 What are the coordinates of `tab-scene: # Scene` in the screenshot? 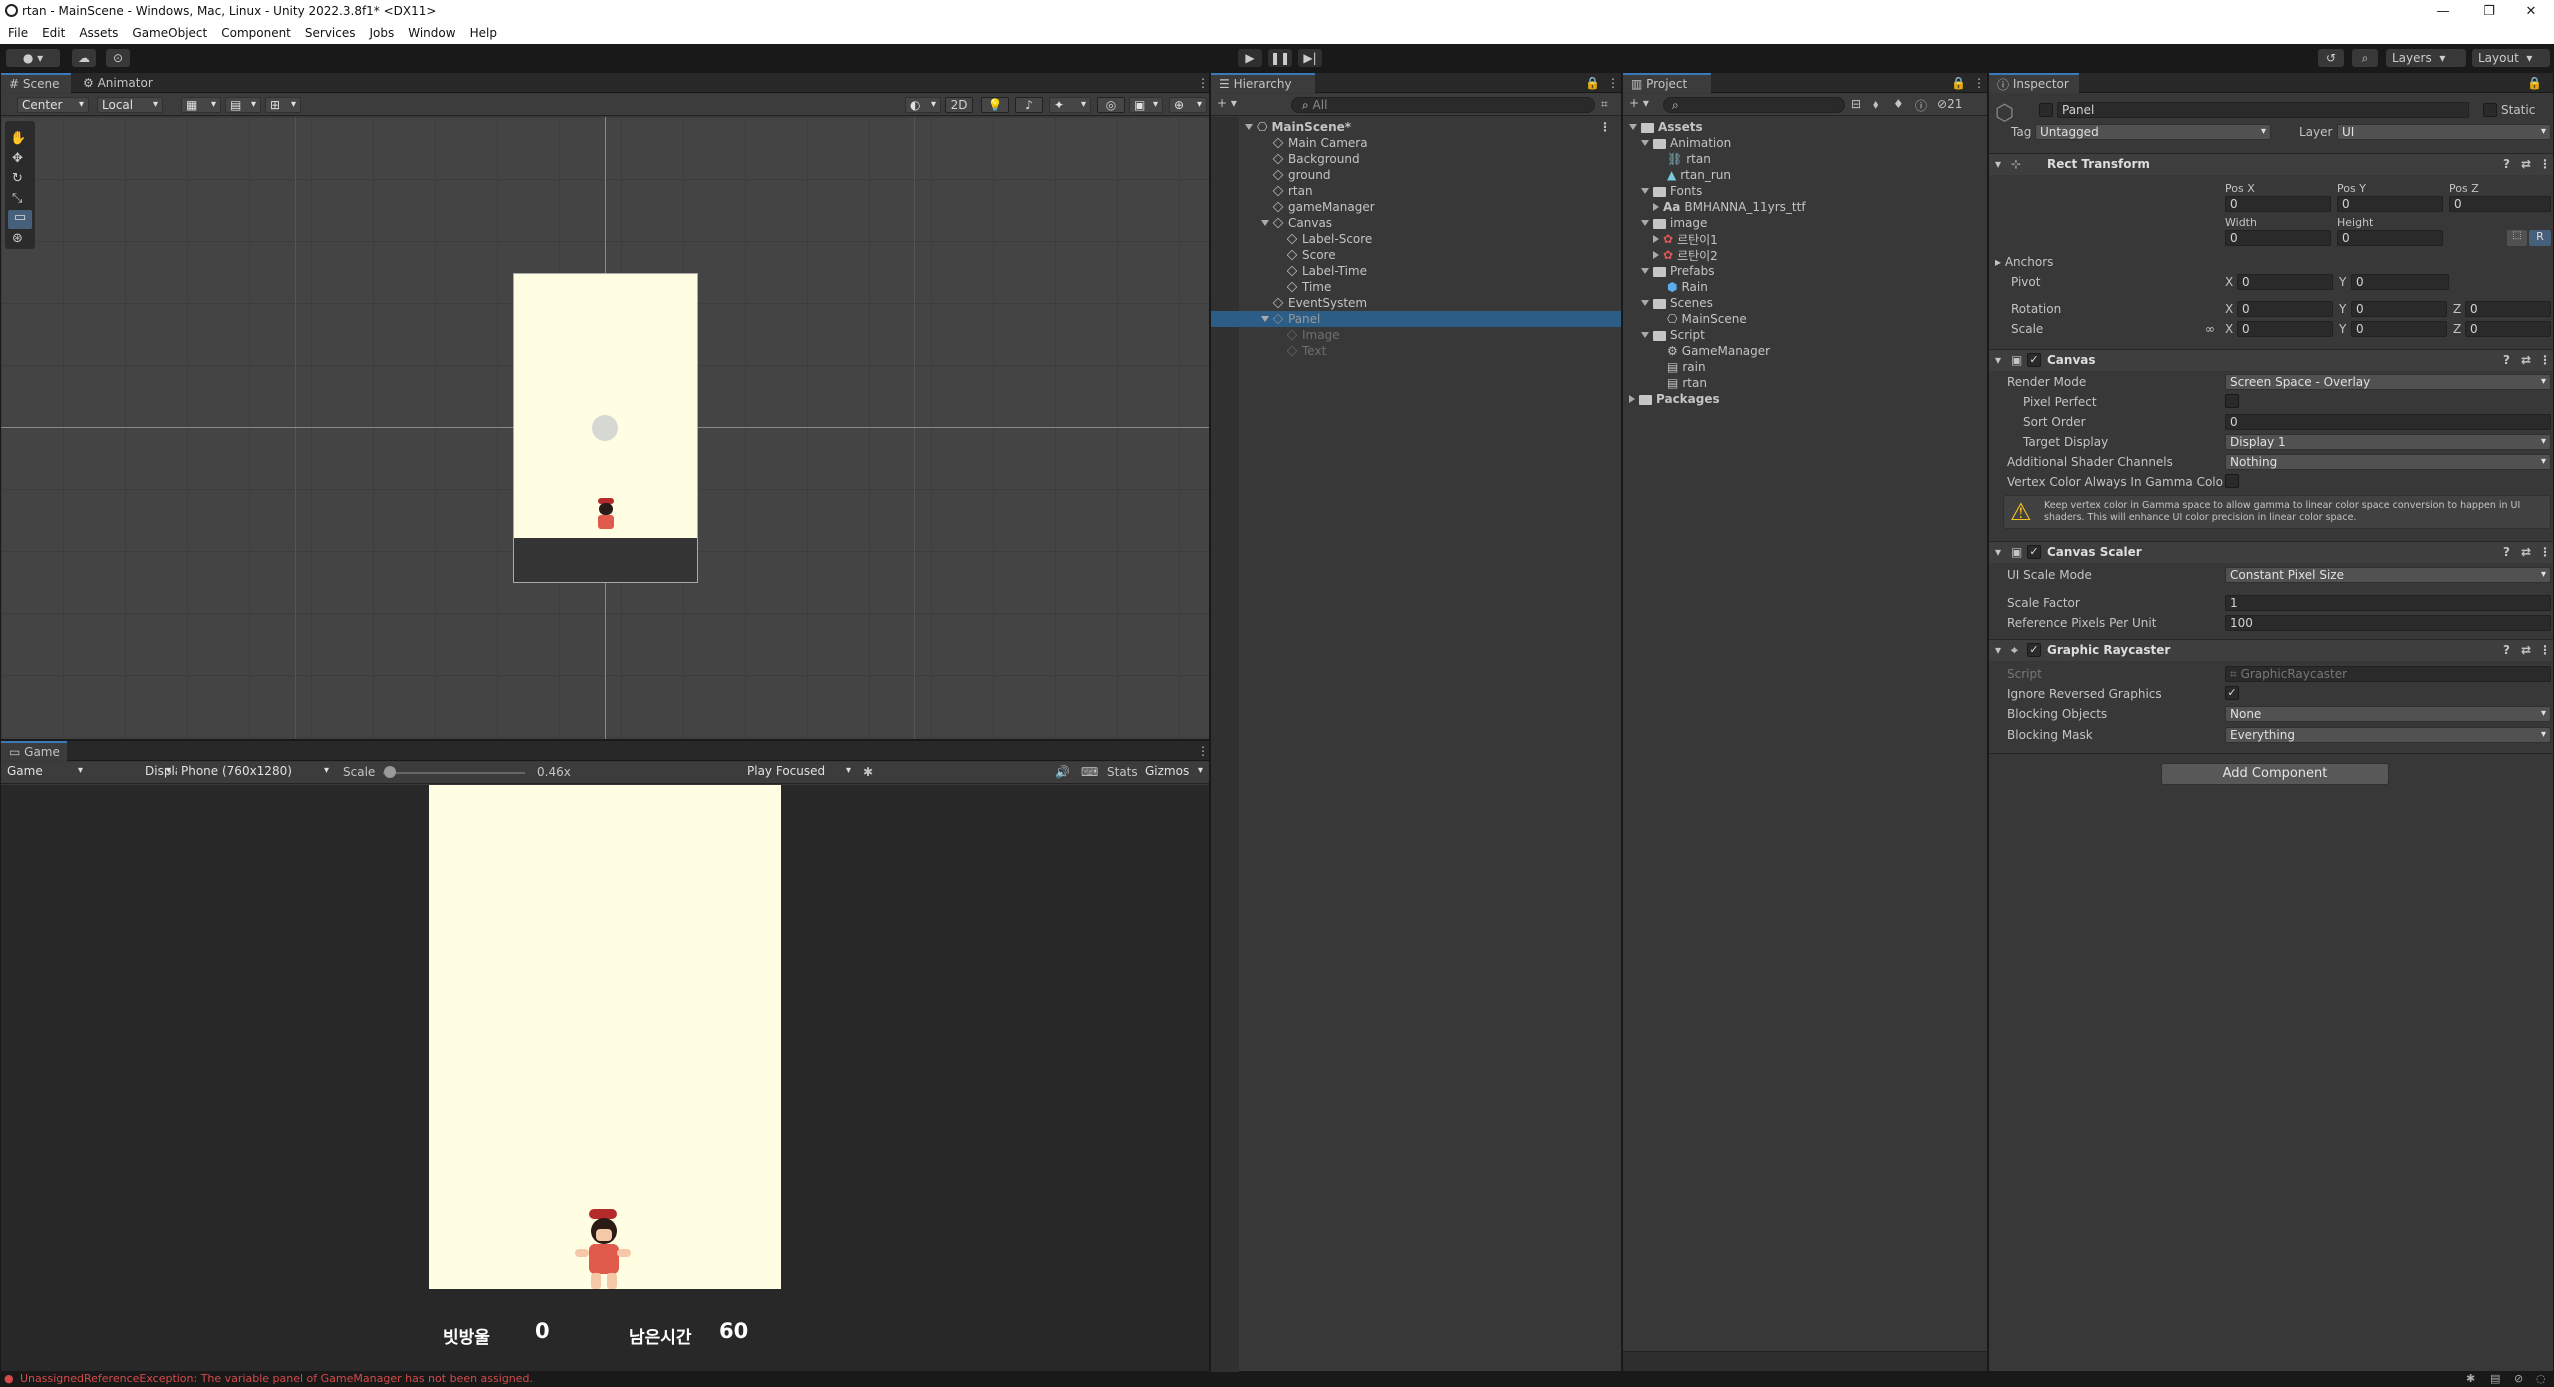 It's located at (36, 83).